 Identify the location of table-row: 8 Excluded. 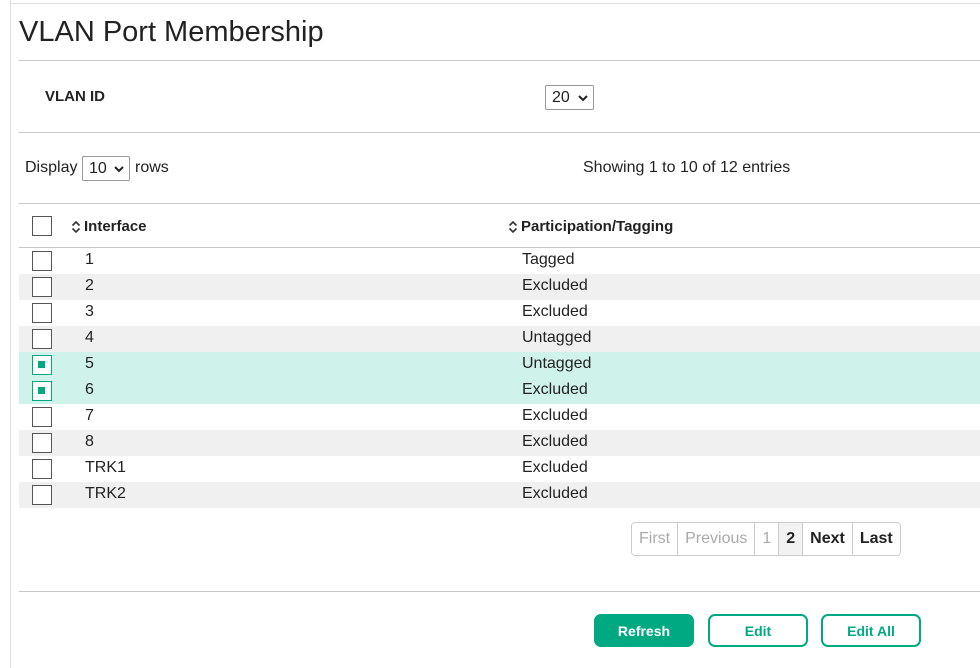
(499, 443).